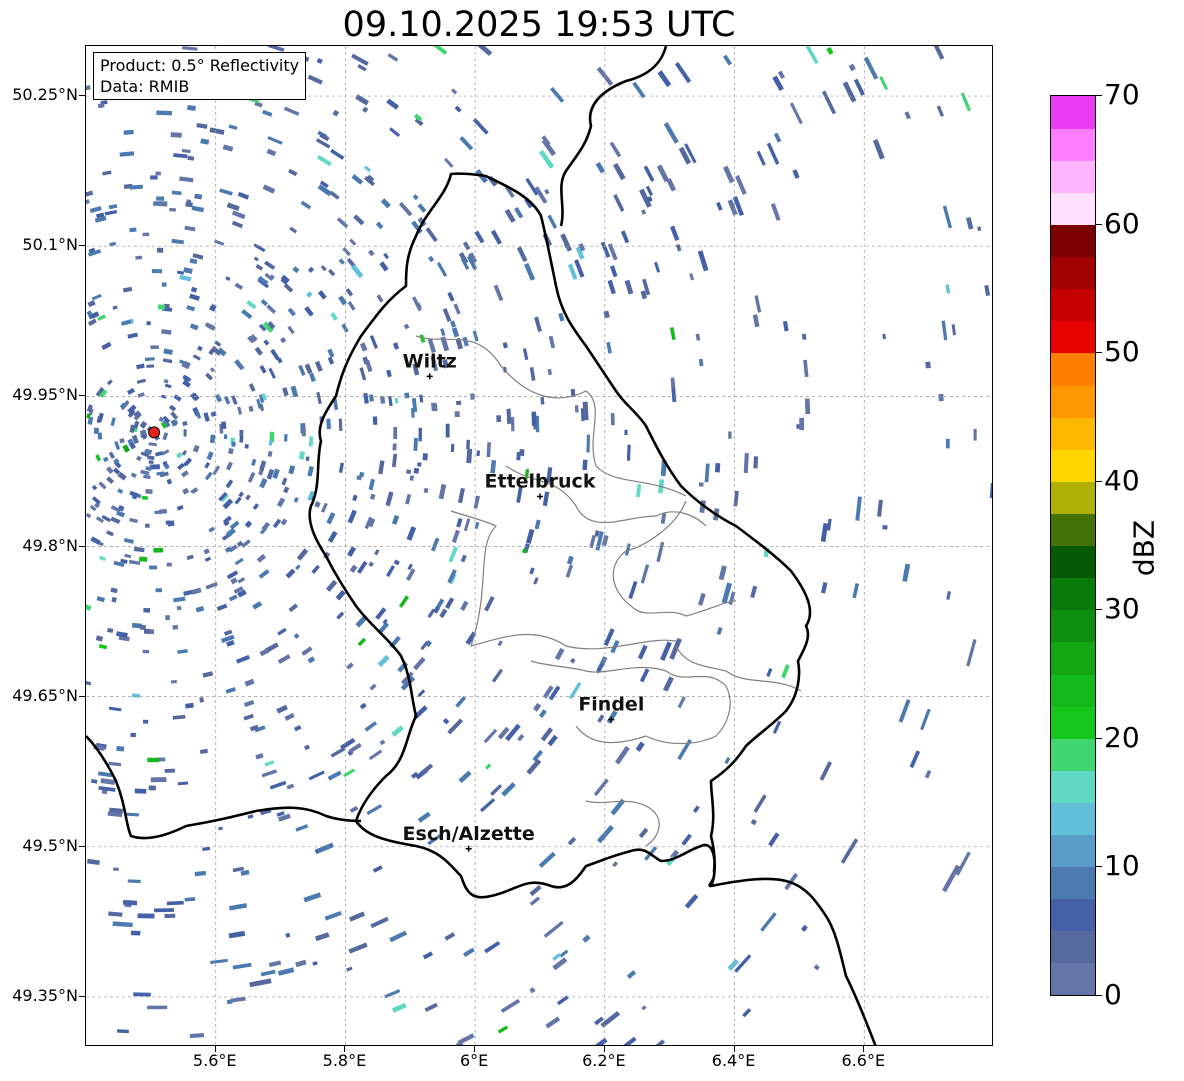 Image resolution: width=1184 pixels, height=1081 pixels. What do you see at coordinates (539, 25) in the screenshot?
I see `map-title: 09.10.2025 19:53 UTC` at bounding box center [539, 25].